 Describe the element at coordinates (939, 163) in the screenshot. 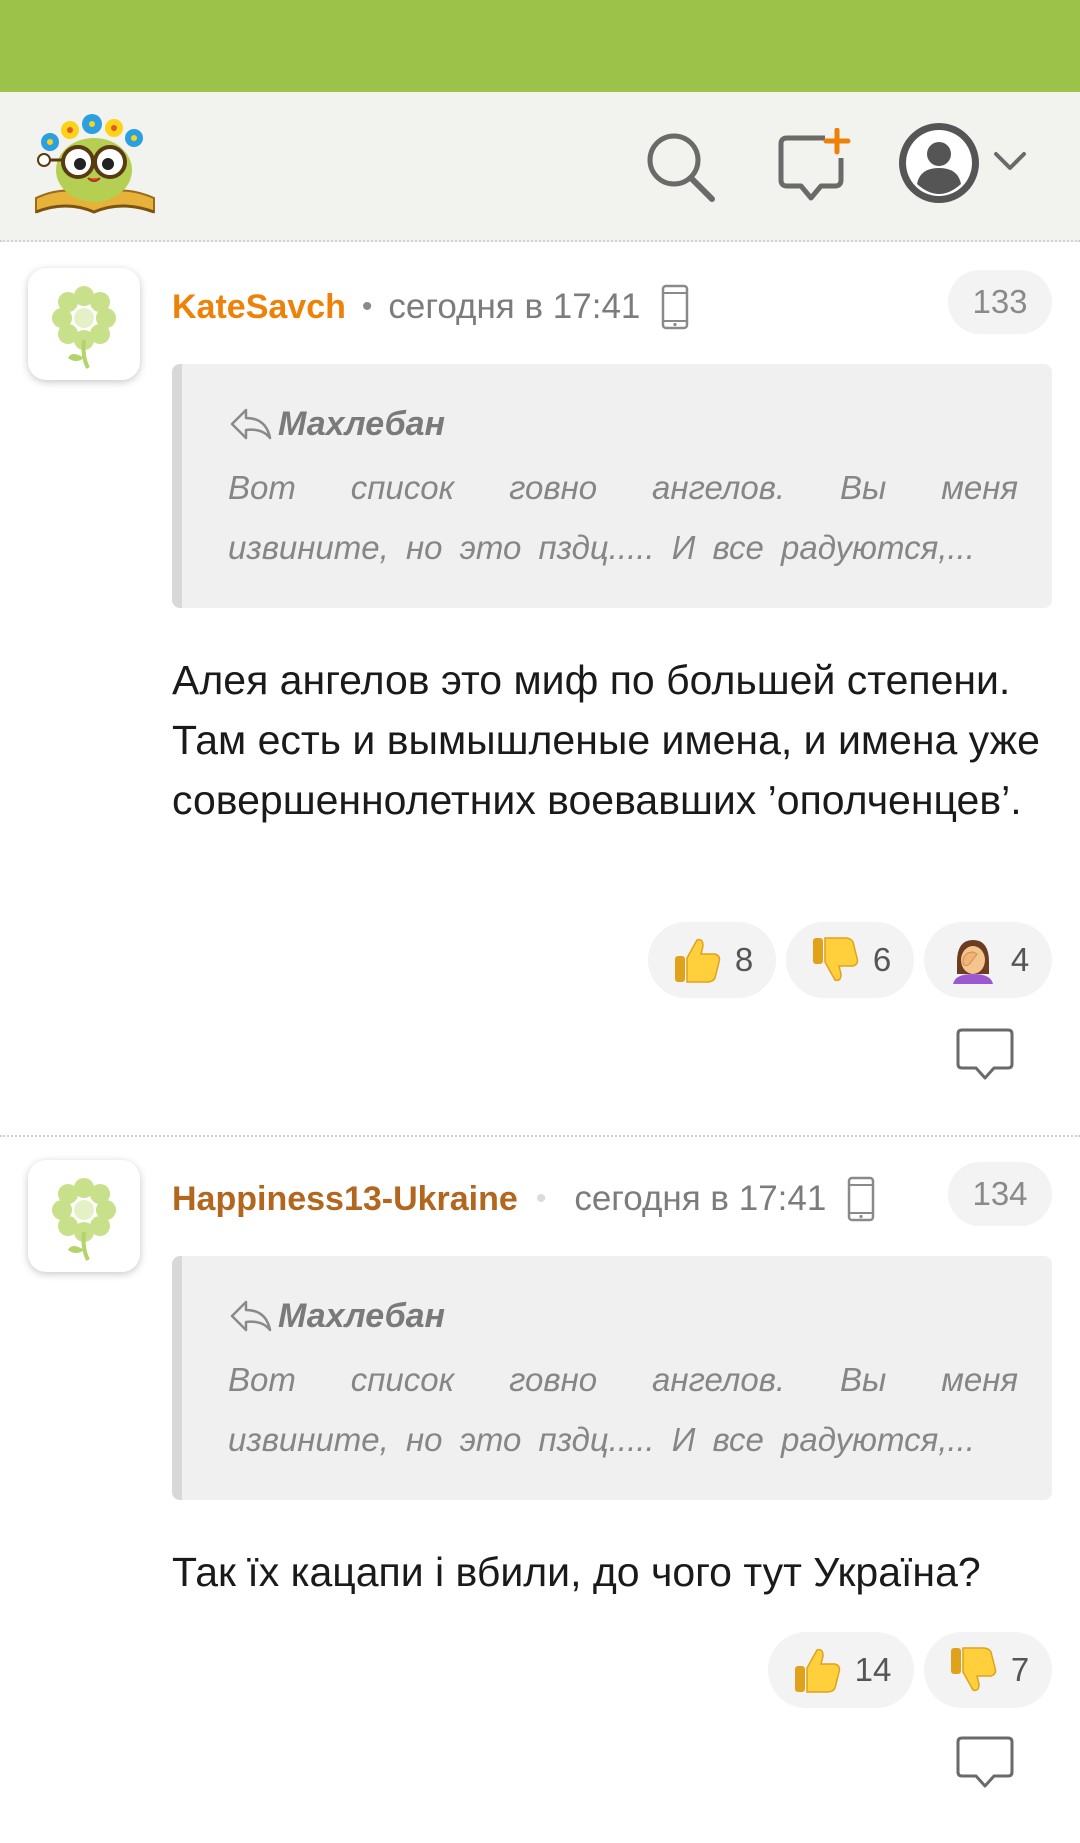

I see `profile-avatar-icon` at that location.